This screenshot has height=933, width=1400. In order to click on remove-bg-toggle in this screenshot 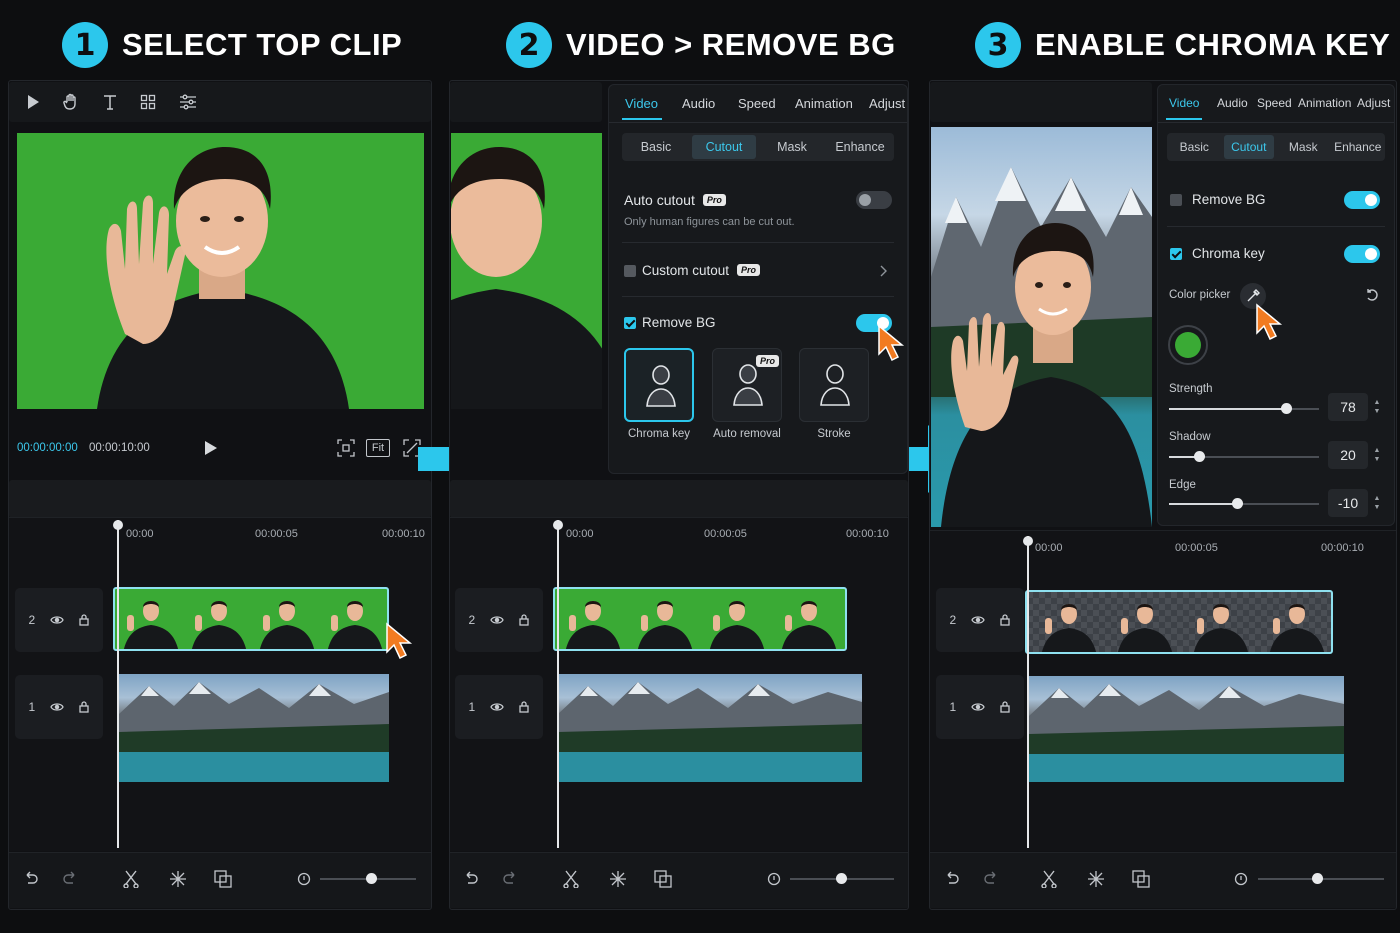, I will do `click(1362, 200)`.